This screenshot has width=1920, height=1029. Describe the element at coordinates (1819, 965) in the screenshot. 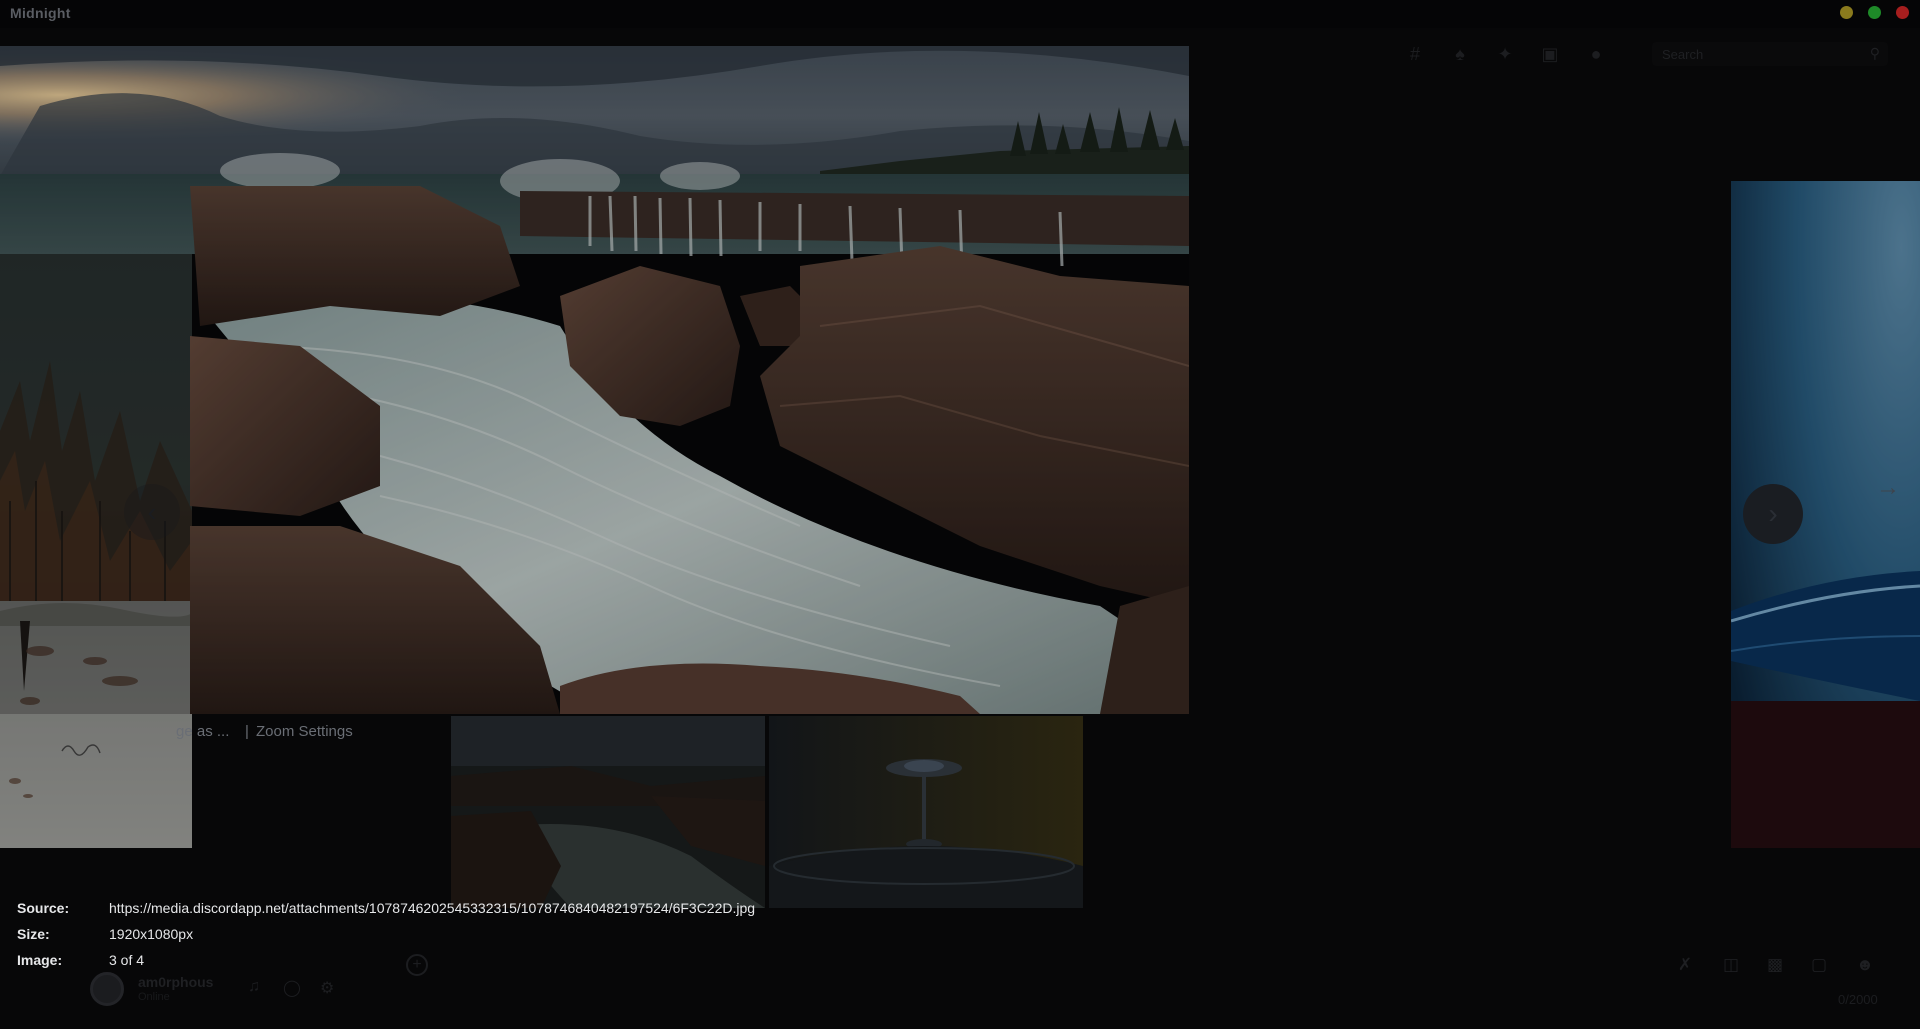

I see `sticker-icon: ▢` at that location.